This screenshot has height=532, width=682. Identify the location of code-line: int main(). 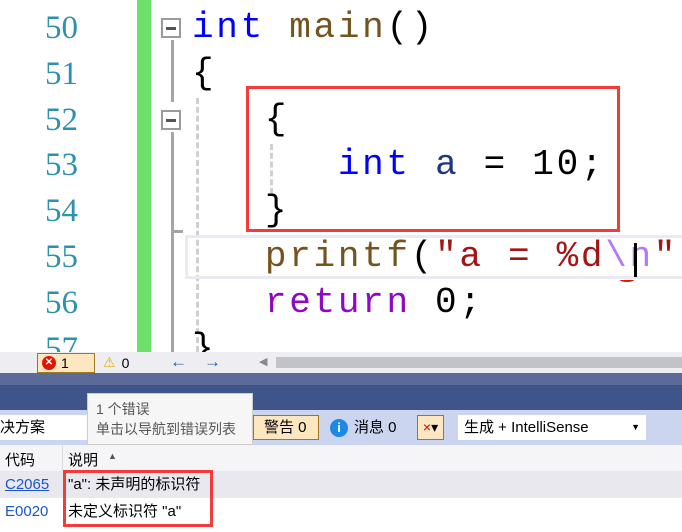
(313, 28).